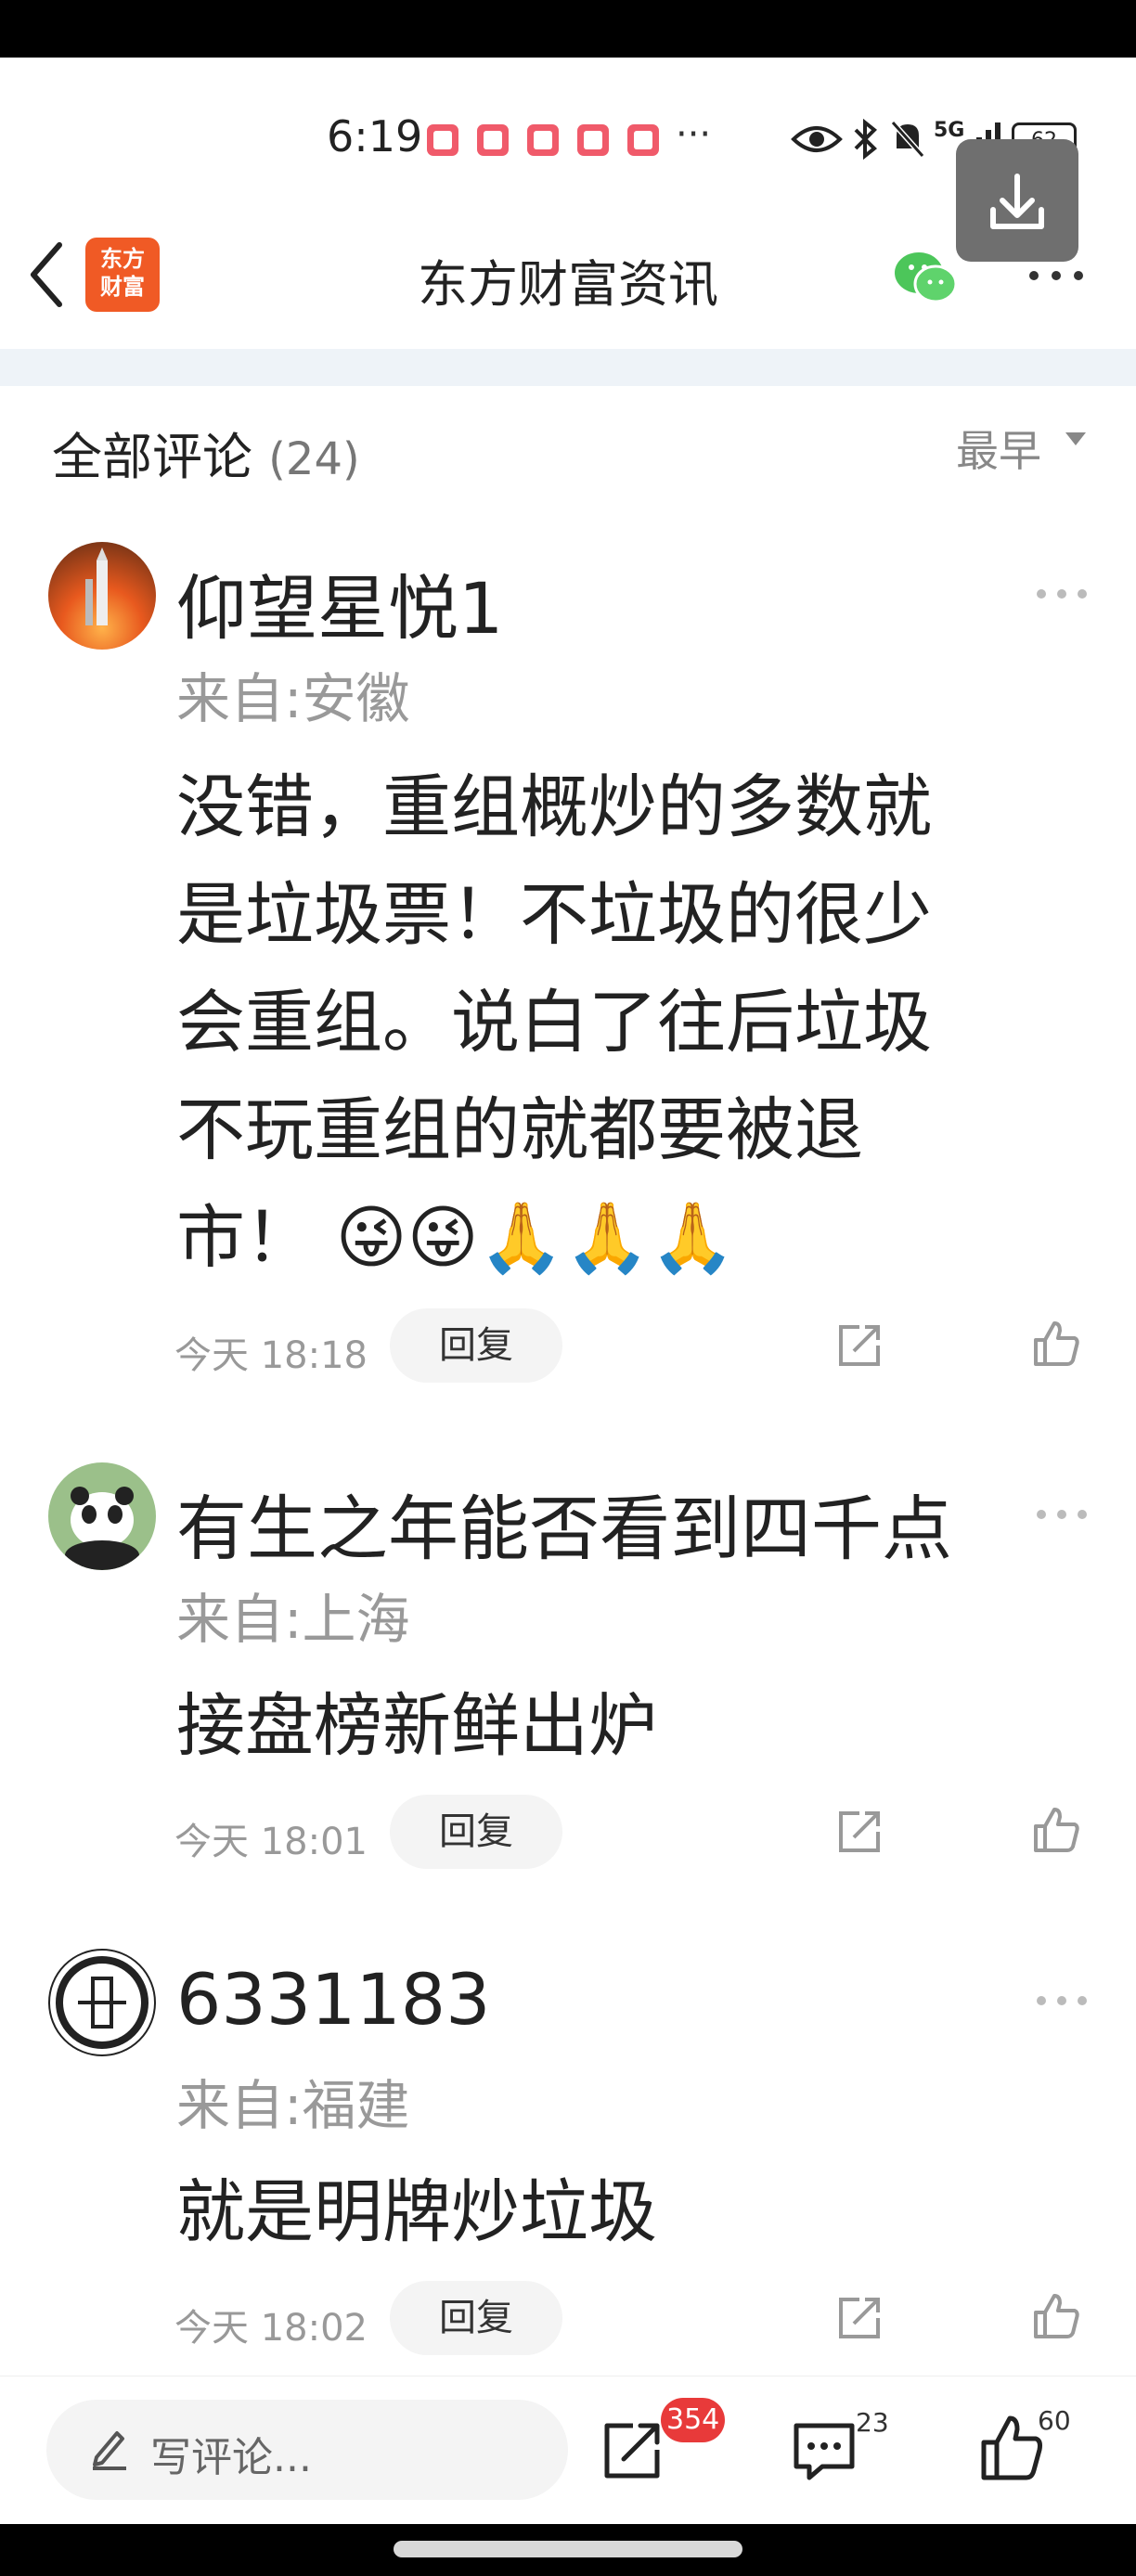  I want to click on comment-username: 有生之年能否看到四千点, so click(564, 1523).